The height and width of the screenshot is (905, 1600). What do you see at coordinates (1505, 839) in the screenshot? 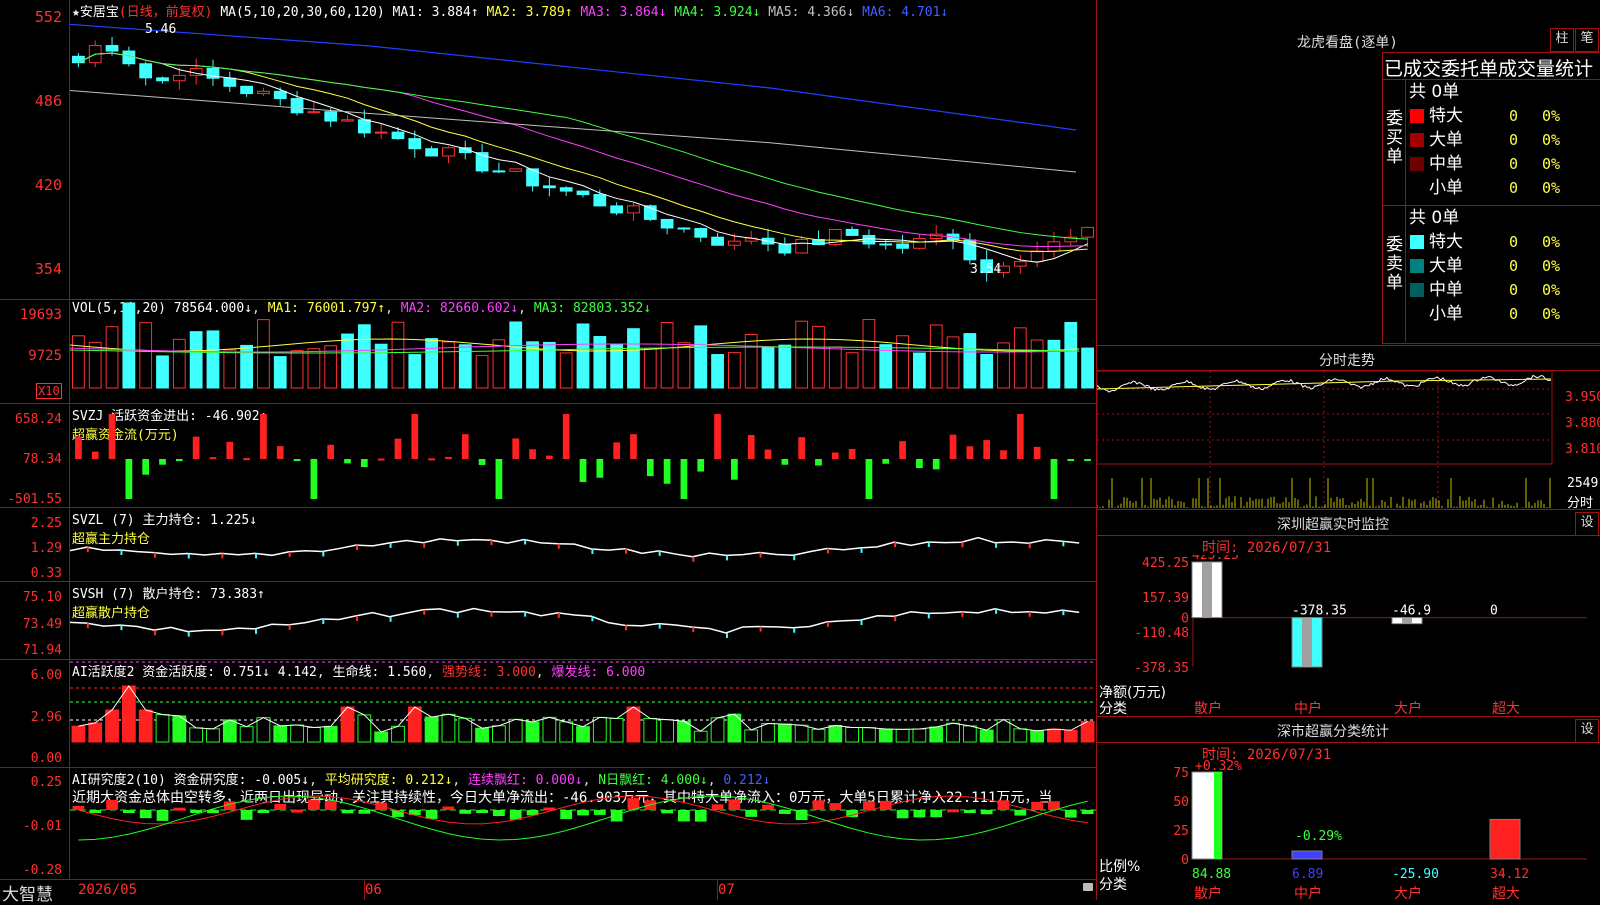
I see `ratio-bar` at bounding box center [1505, 839].